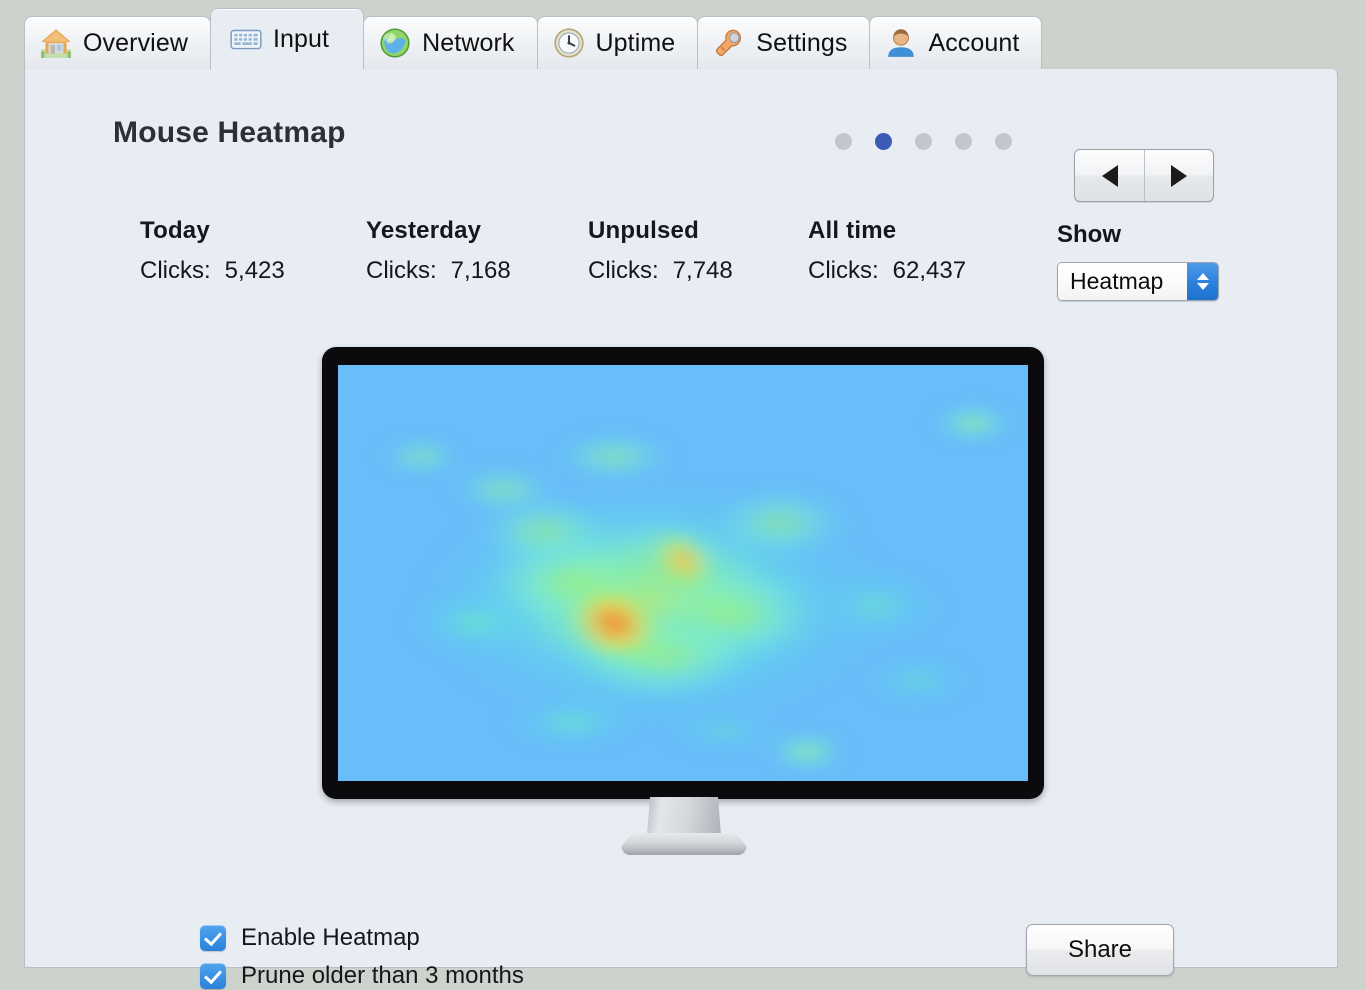 This screenshot has height=990, width=1366. I want to click on page-dot-active, so click(883, 141).